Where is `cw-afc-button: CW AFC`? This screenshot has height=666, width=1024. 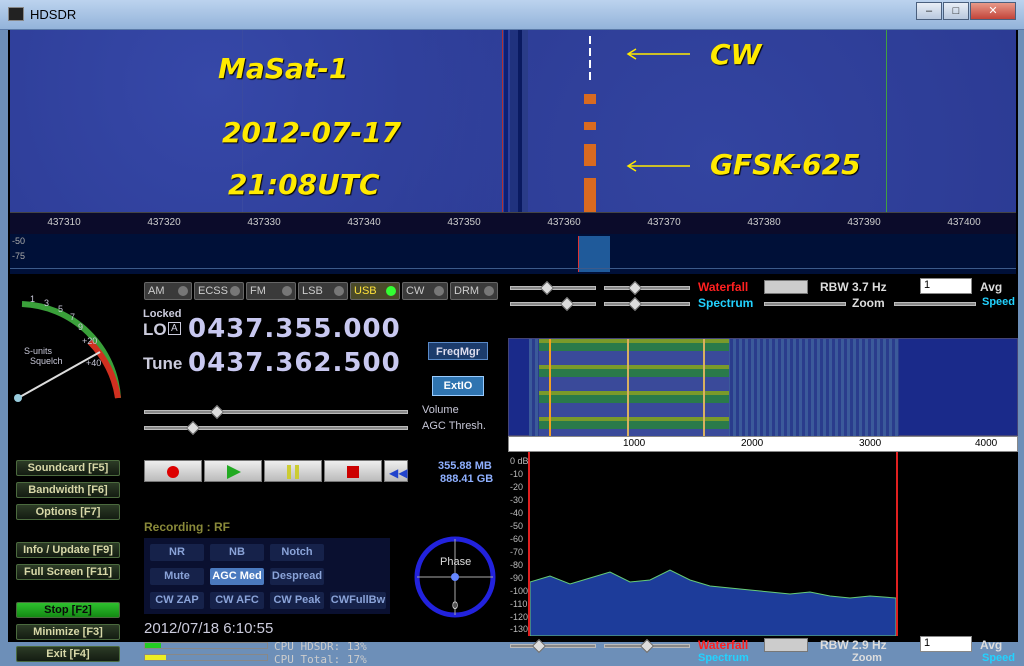 cw-afc-button: CW AFC is located at coordinates (237, 600).